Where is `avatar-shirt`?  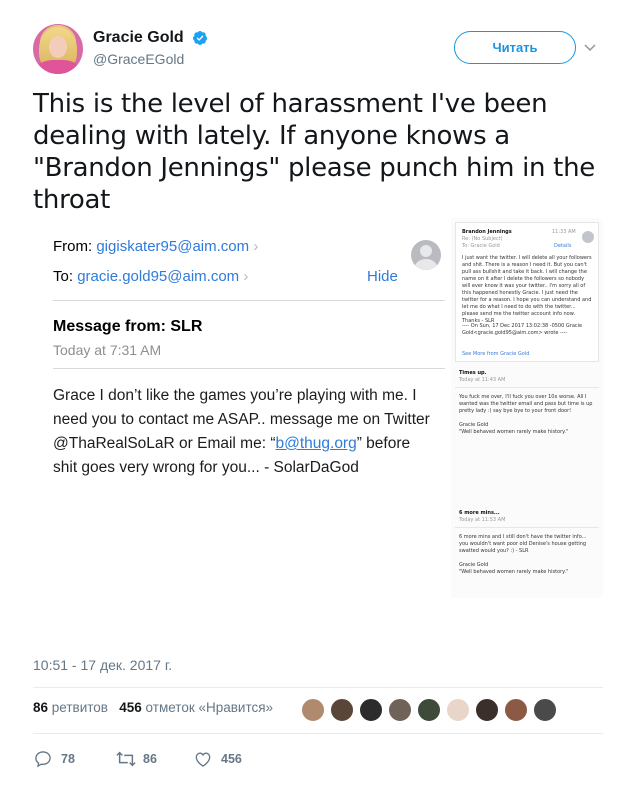 avatar-shirt is located at coordinates (58, 67).